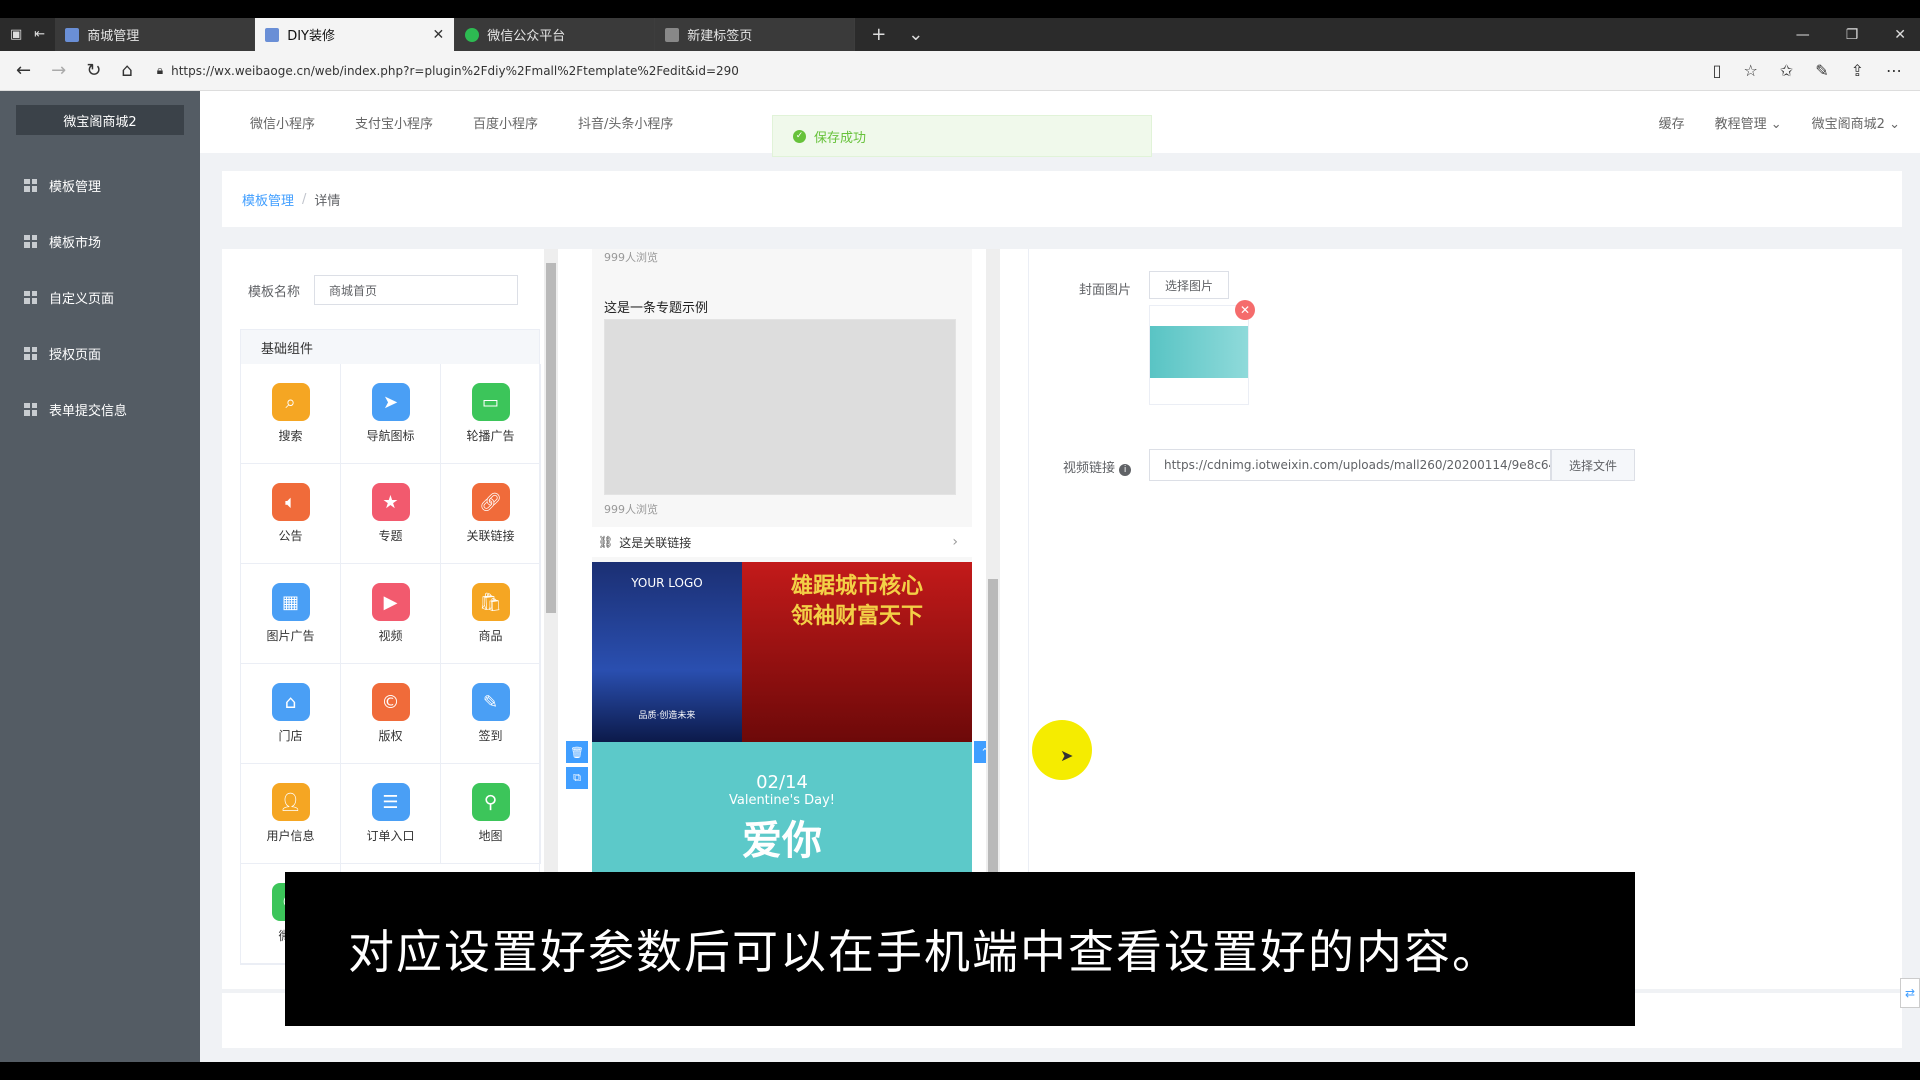  I want to click on browser-tab-diy: DIY装修 ✕, so click(355, 34).